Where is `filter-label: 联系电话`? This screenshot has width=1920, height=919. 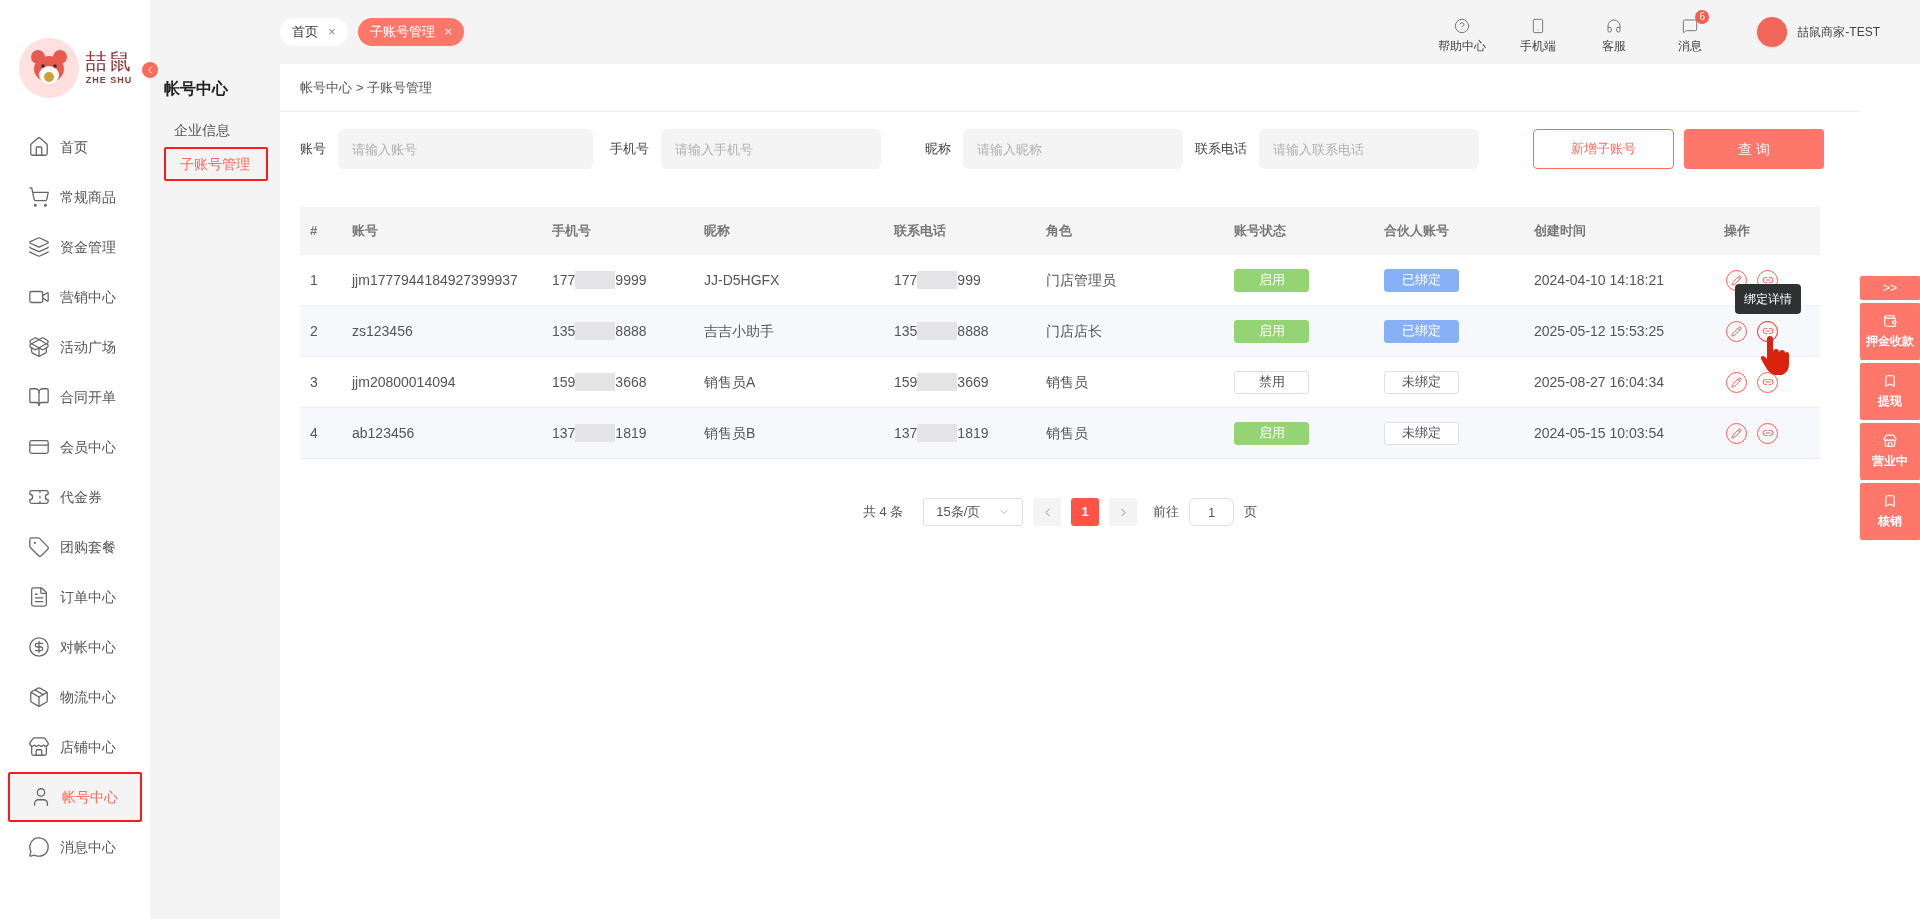
filter-label: 联系电话 is located at coordinates (1221, 149).